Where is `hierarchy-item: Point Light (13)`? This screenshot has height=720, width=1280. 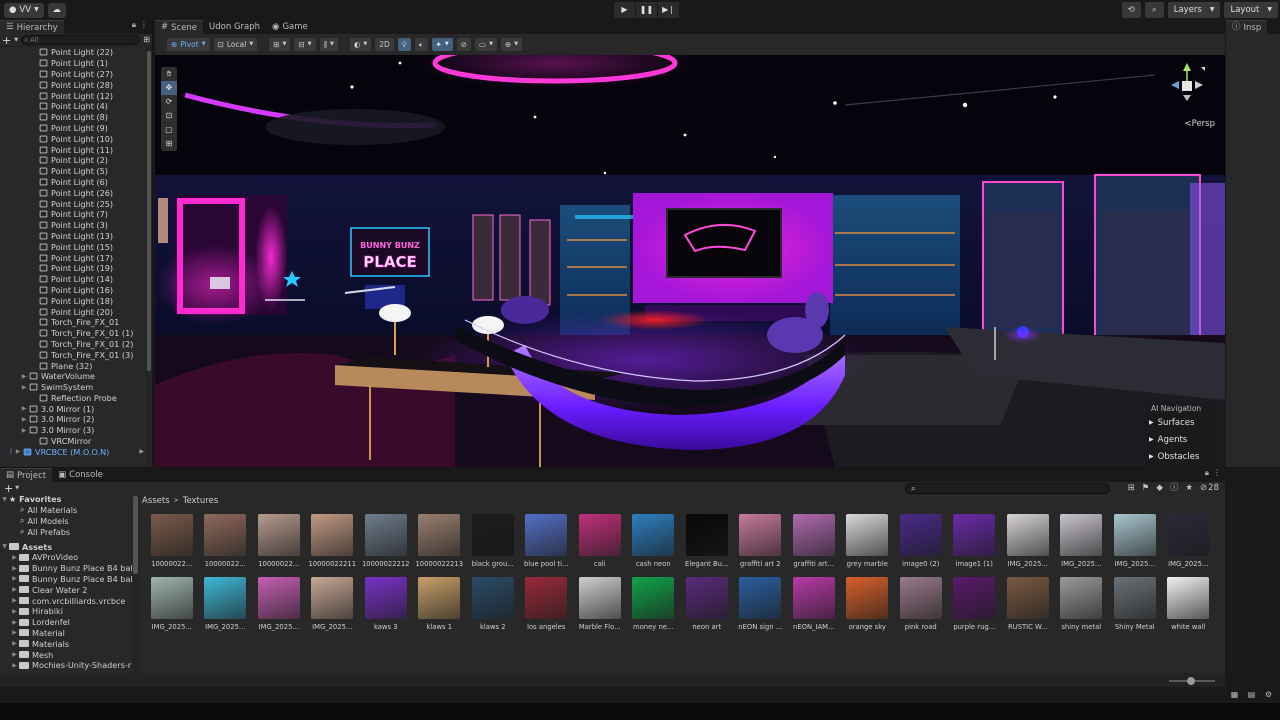
hierarchy-item: Point Light (13) is located at coordinates (91, 236).